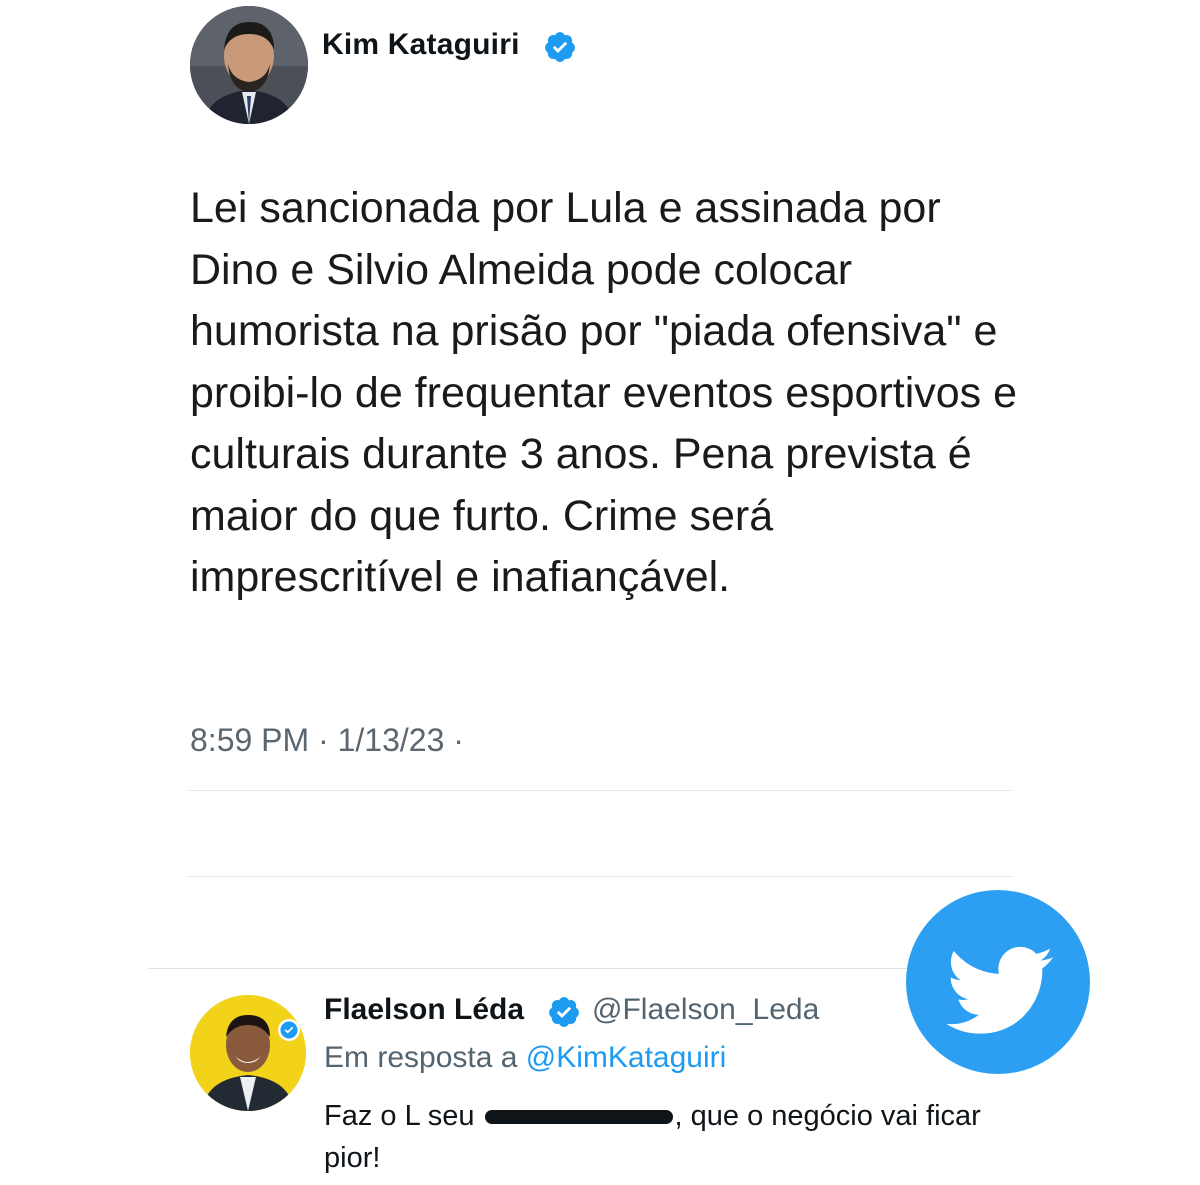 The width and height of the screenshot is (1200, 1185). I want to click on tweet-timestamp: 8:59 PM · 1/13/23 ·, so click(327, 740).